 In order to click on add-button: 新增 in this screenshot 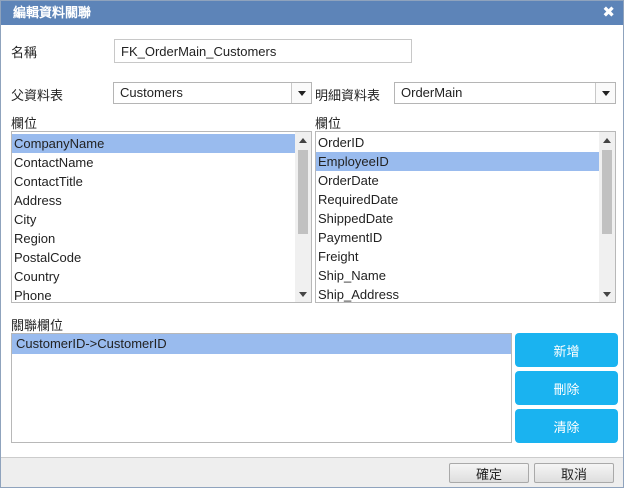, I will do `click(566, 350)`.